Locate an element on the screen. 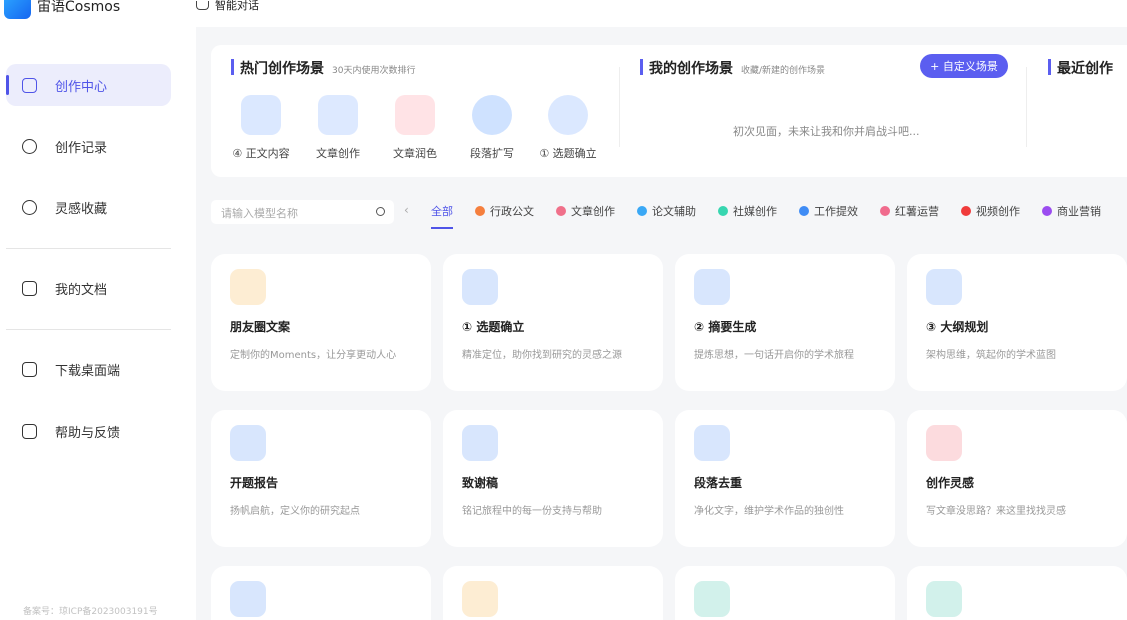 The image size is (1127, 620). hot-item: ④ 正文内容 is located at coordinates (261, 128).